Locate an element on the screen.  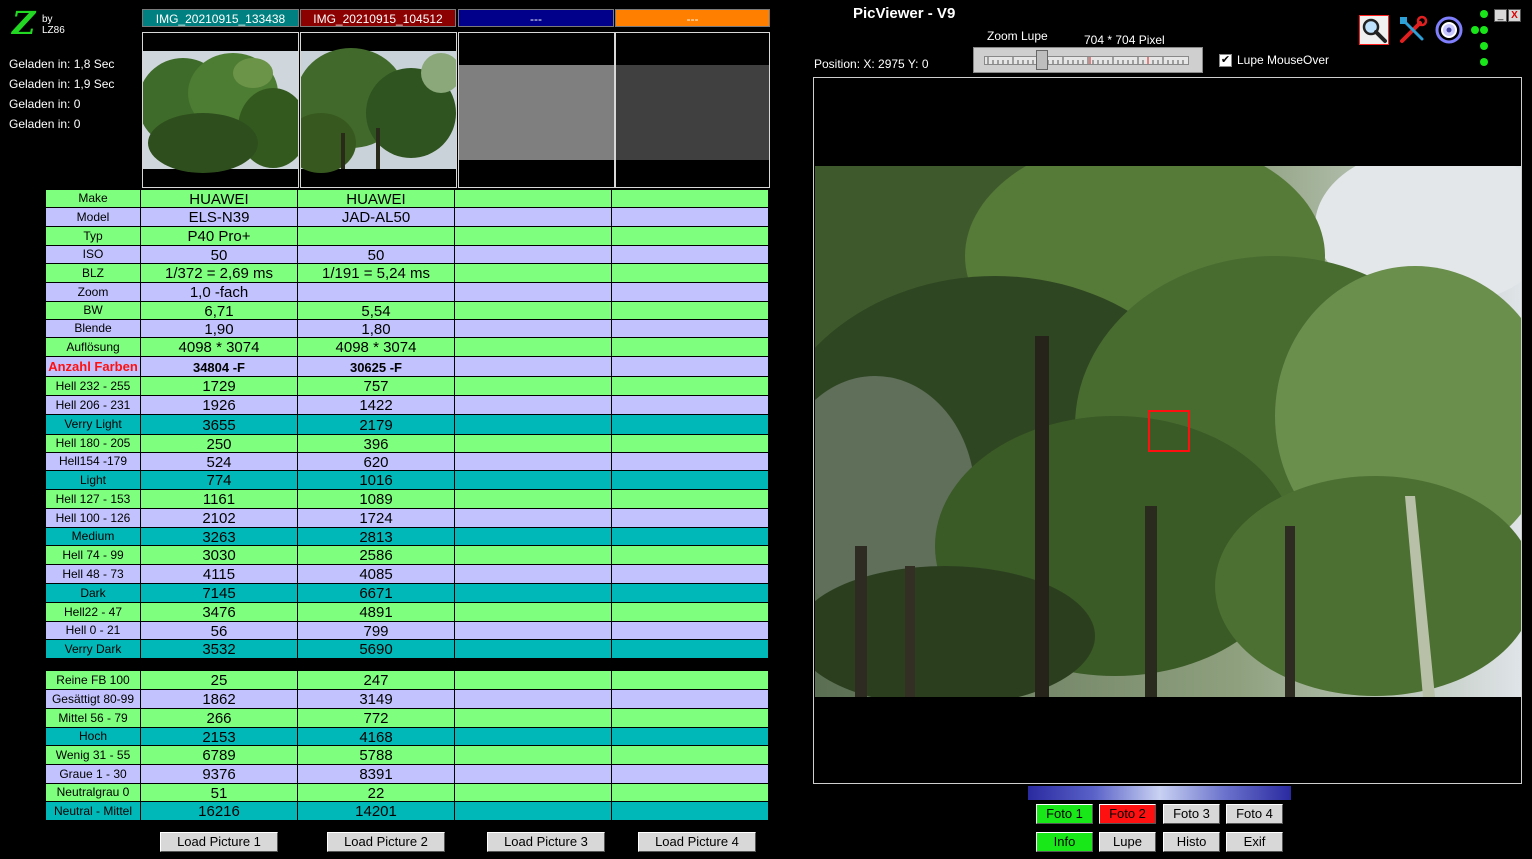
foto-1-button: Foto 1 is located at coordinates (1064, 814).